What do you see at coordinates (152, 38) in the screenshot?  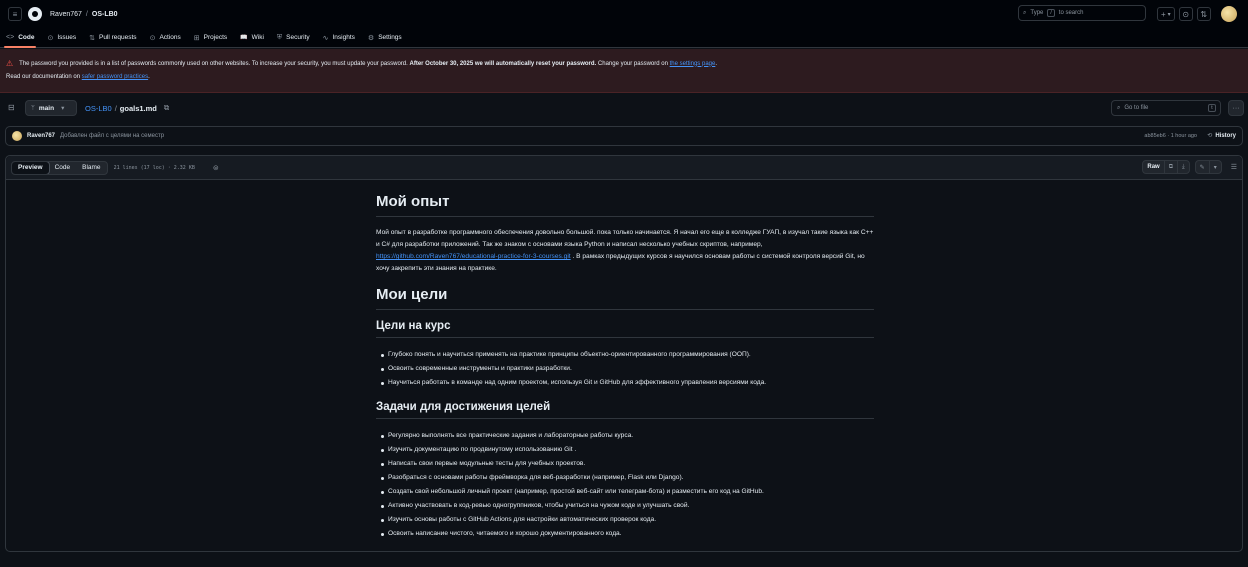 I see `play-icon: ⊙` at bounding box center [152, 38].